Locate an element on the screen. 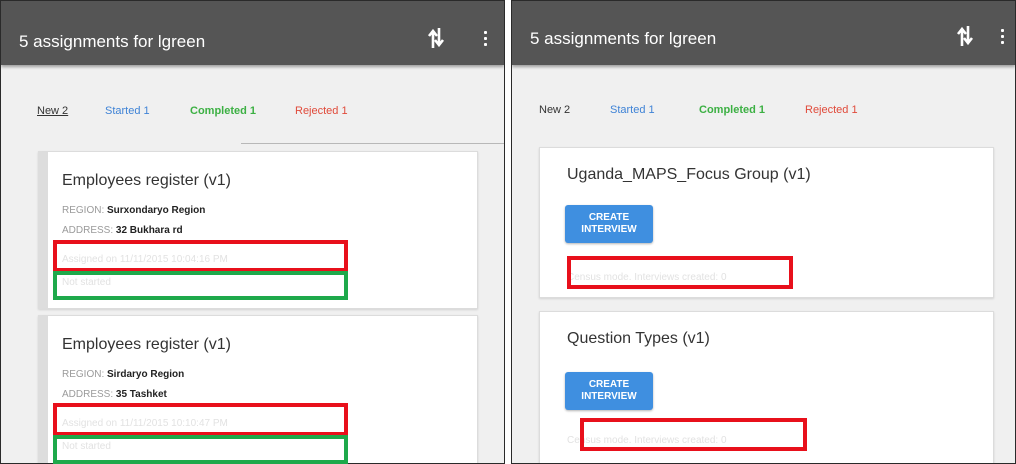 The width and height of the screenshot is (1016, 464). address-field: ADDRESS: 35 Tashket is located at coordinates (114, 394).